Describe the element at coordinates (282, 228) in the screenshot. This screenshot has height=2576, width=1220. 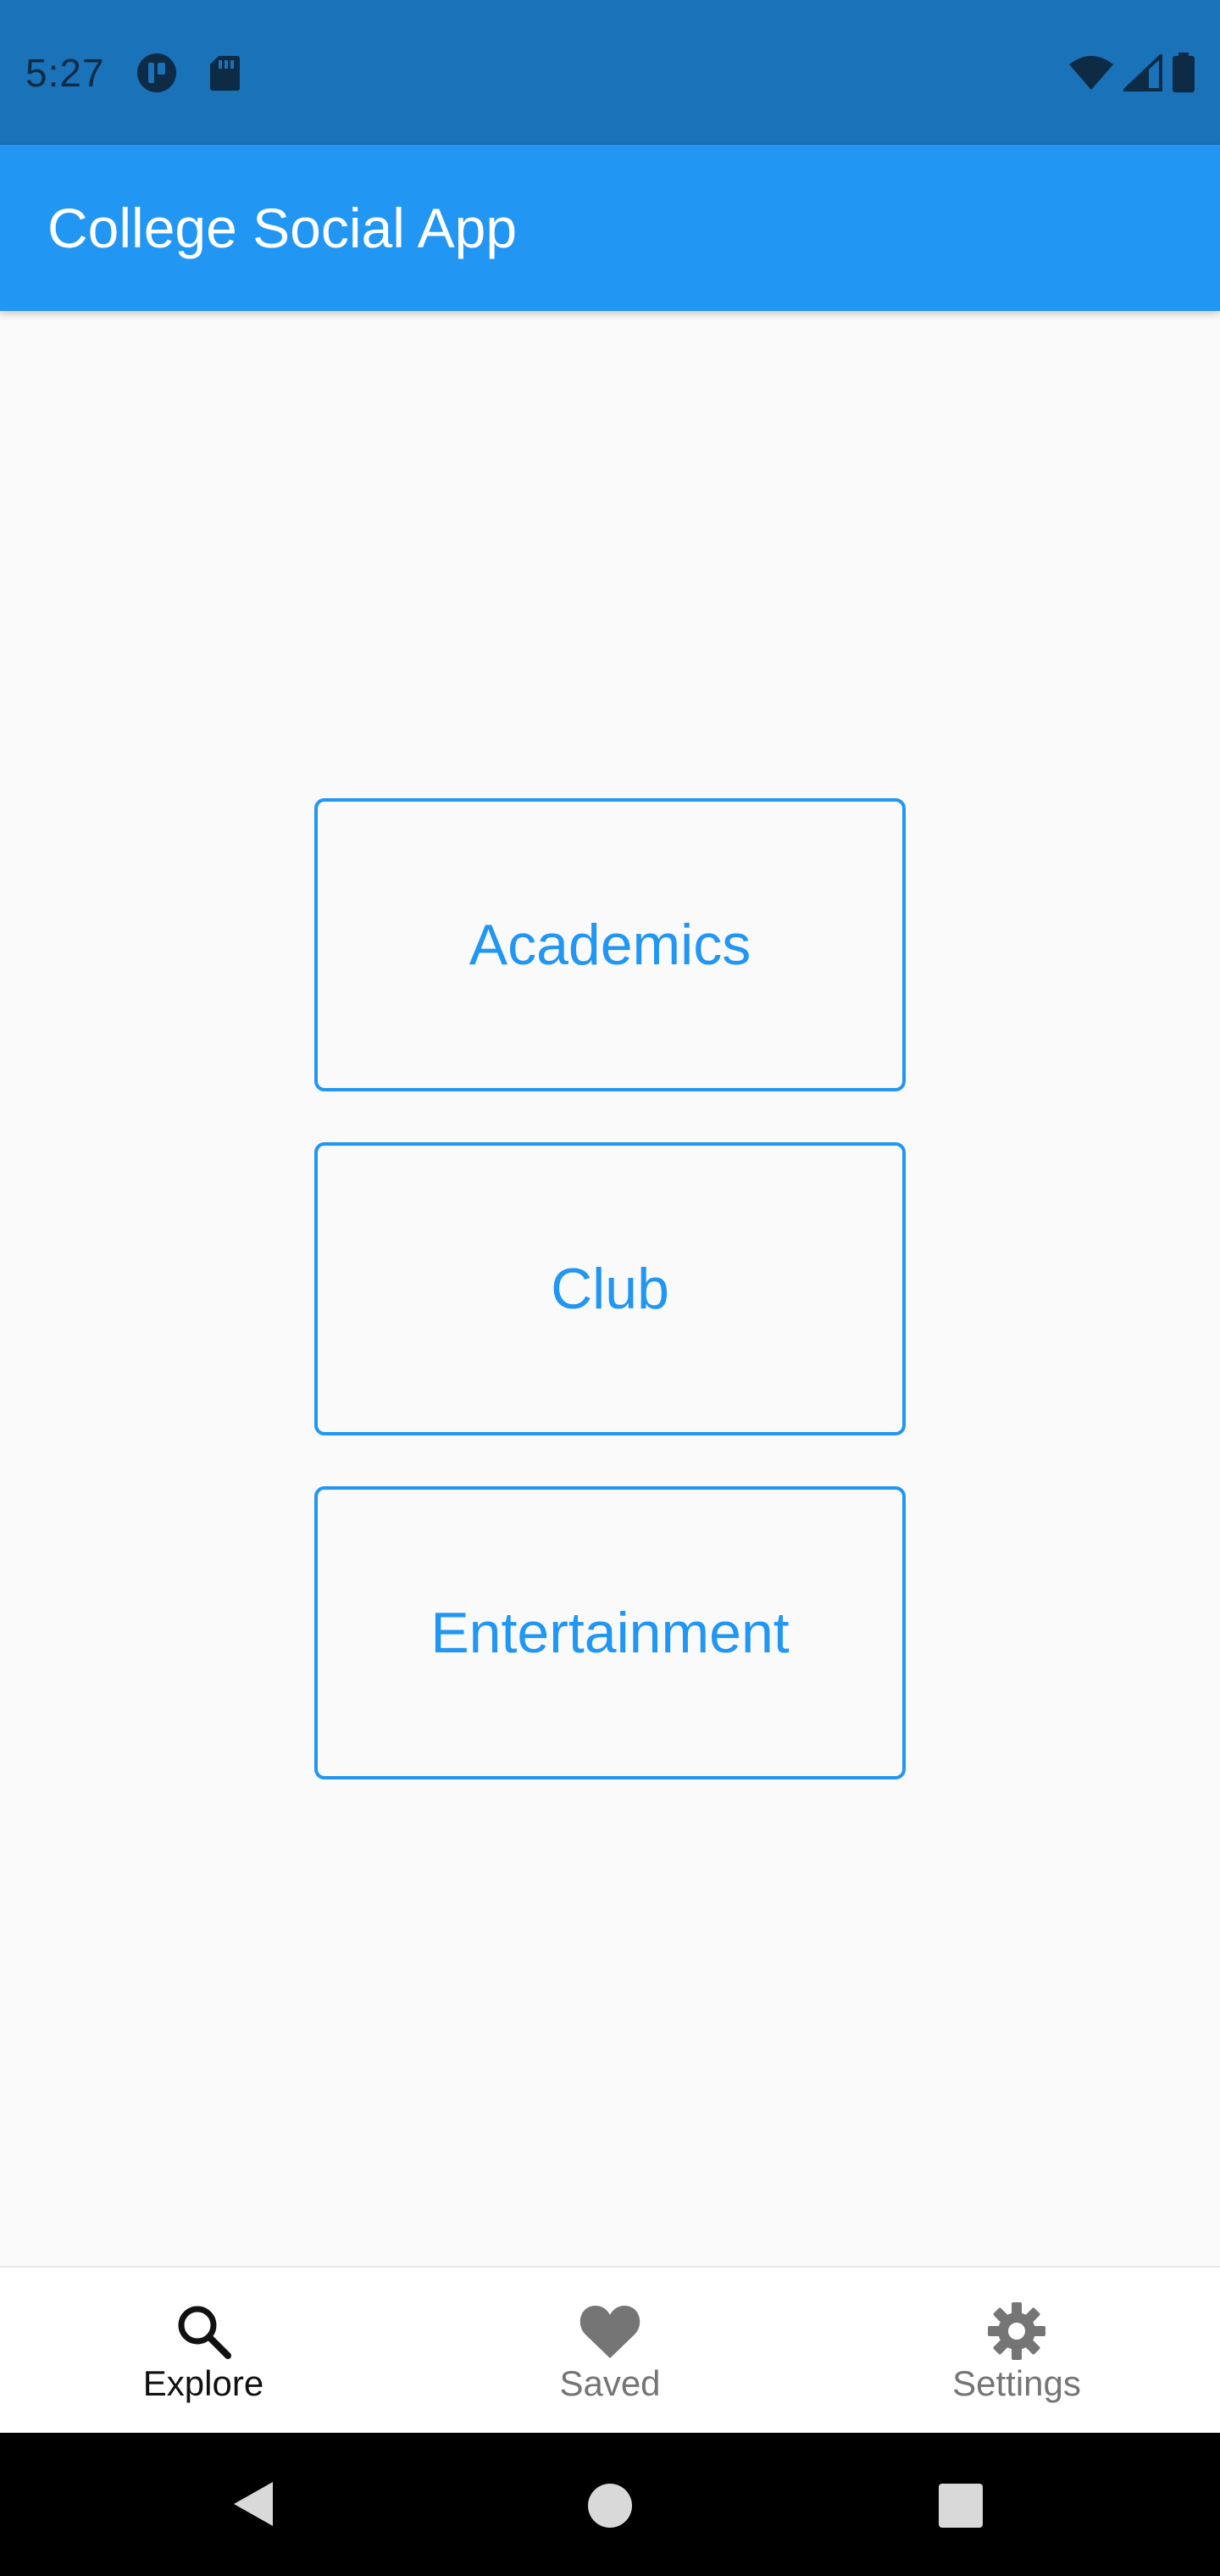
I see `app-title: College Social App` at that location.